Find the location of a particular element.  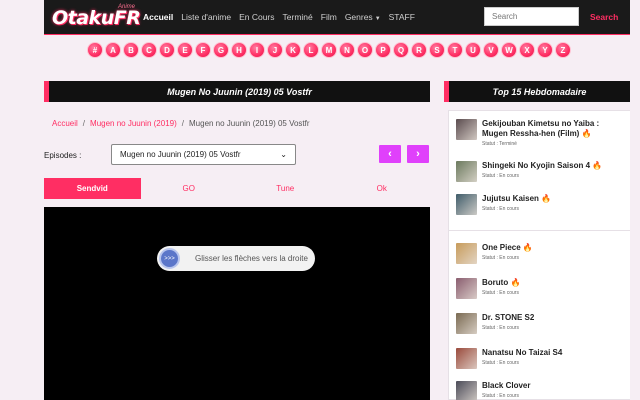

item-title: Boruto 🔥 is located at coordinates (501, 283).